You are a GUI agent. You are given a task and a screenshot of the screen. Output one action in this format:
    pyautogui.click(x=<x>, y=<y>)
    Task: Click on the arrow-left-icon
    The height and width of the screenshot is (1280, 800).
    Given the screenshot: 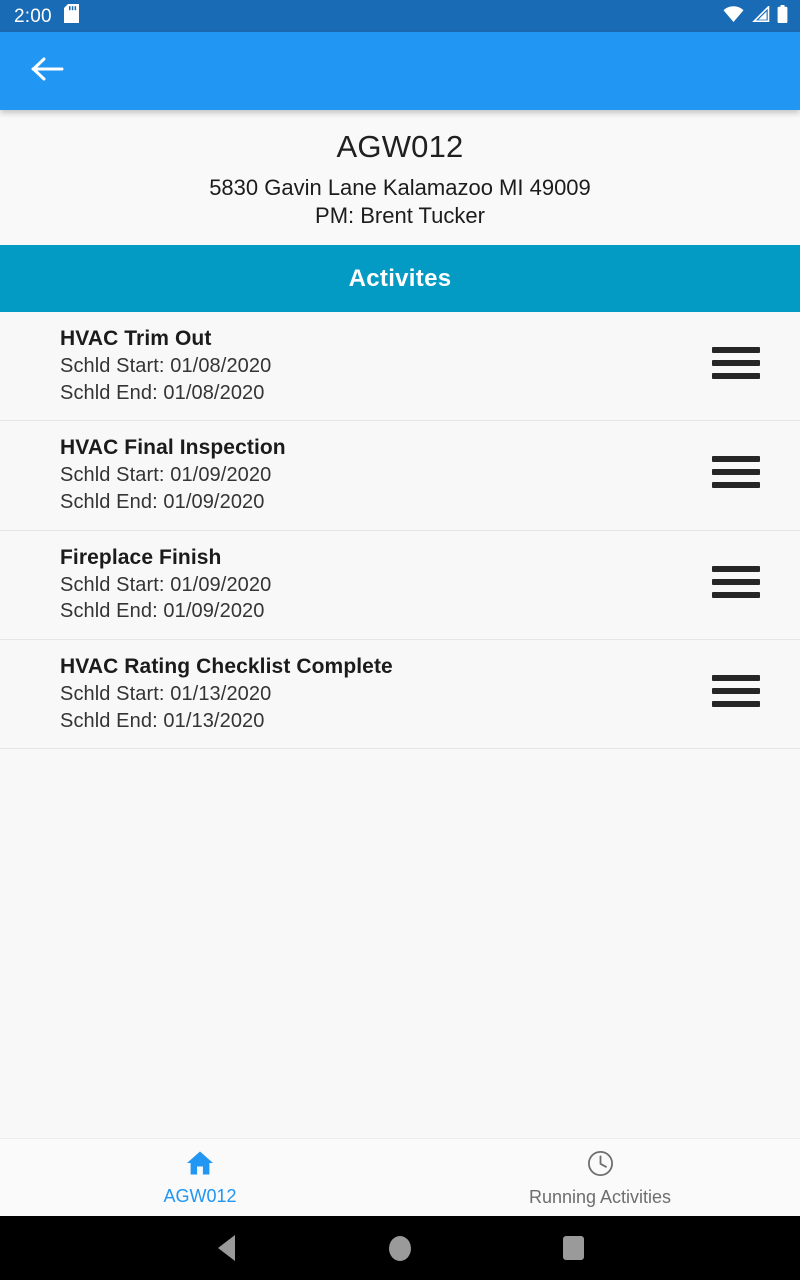 What is the action you would take?
    pyautogui.click(x=48, y=71)
    